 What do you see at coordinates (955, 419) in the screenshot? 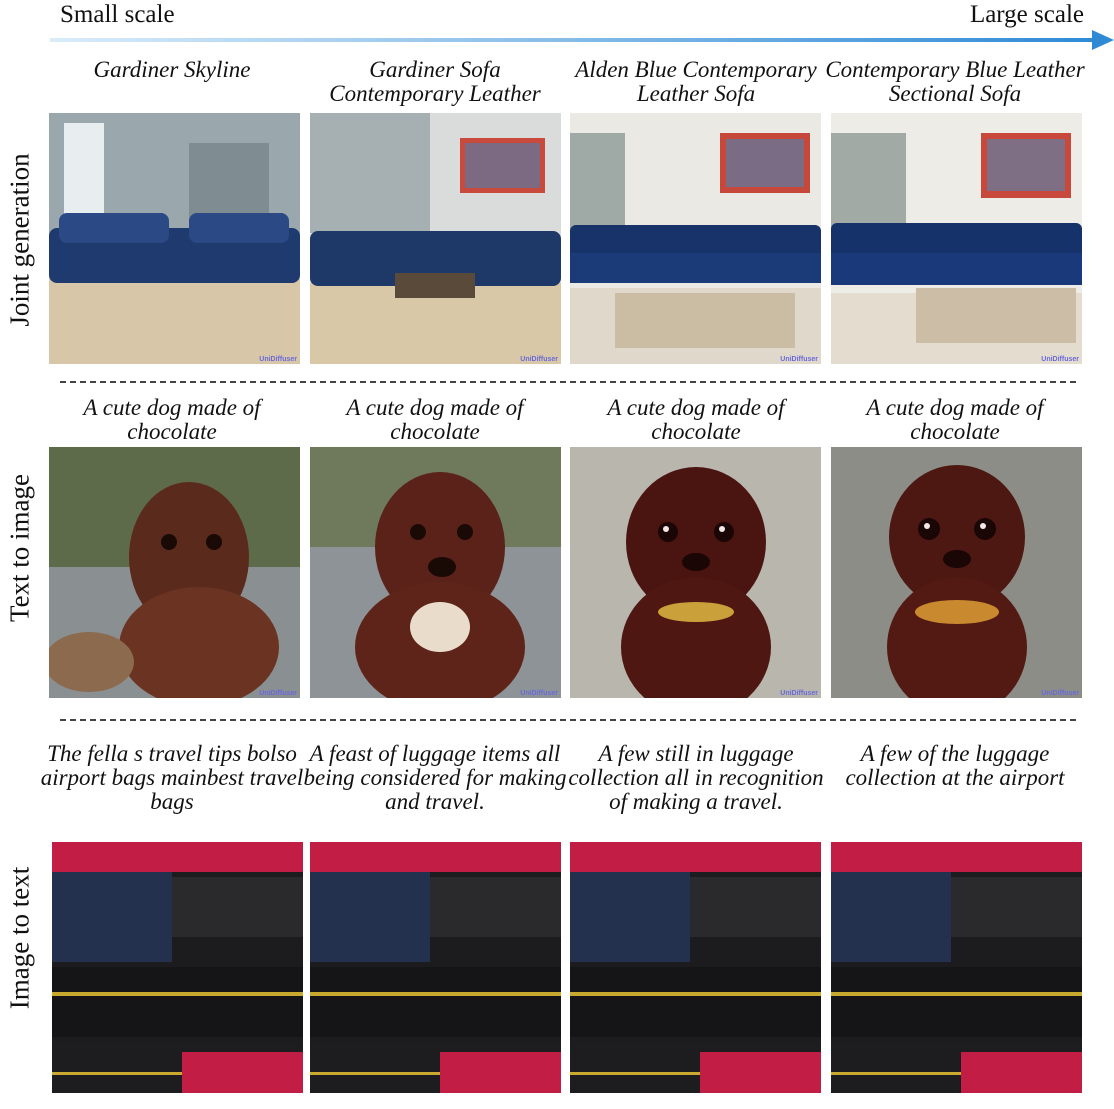
I see `caption-text2img-4: A cute dog made of chocolate` at bounding box center [955, 419].